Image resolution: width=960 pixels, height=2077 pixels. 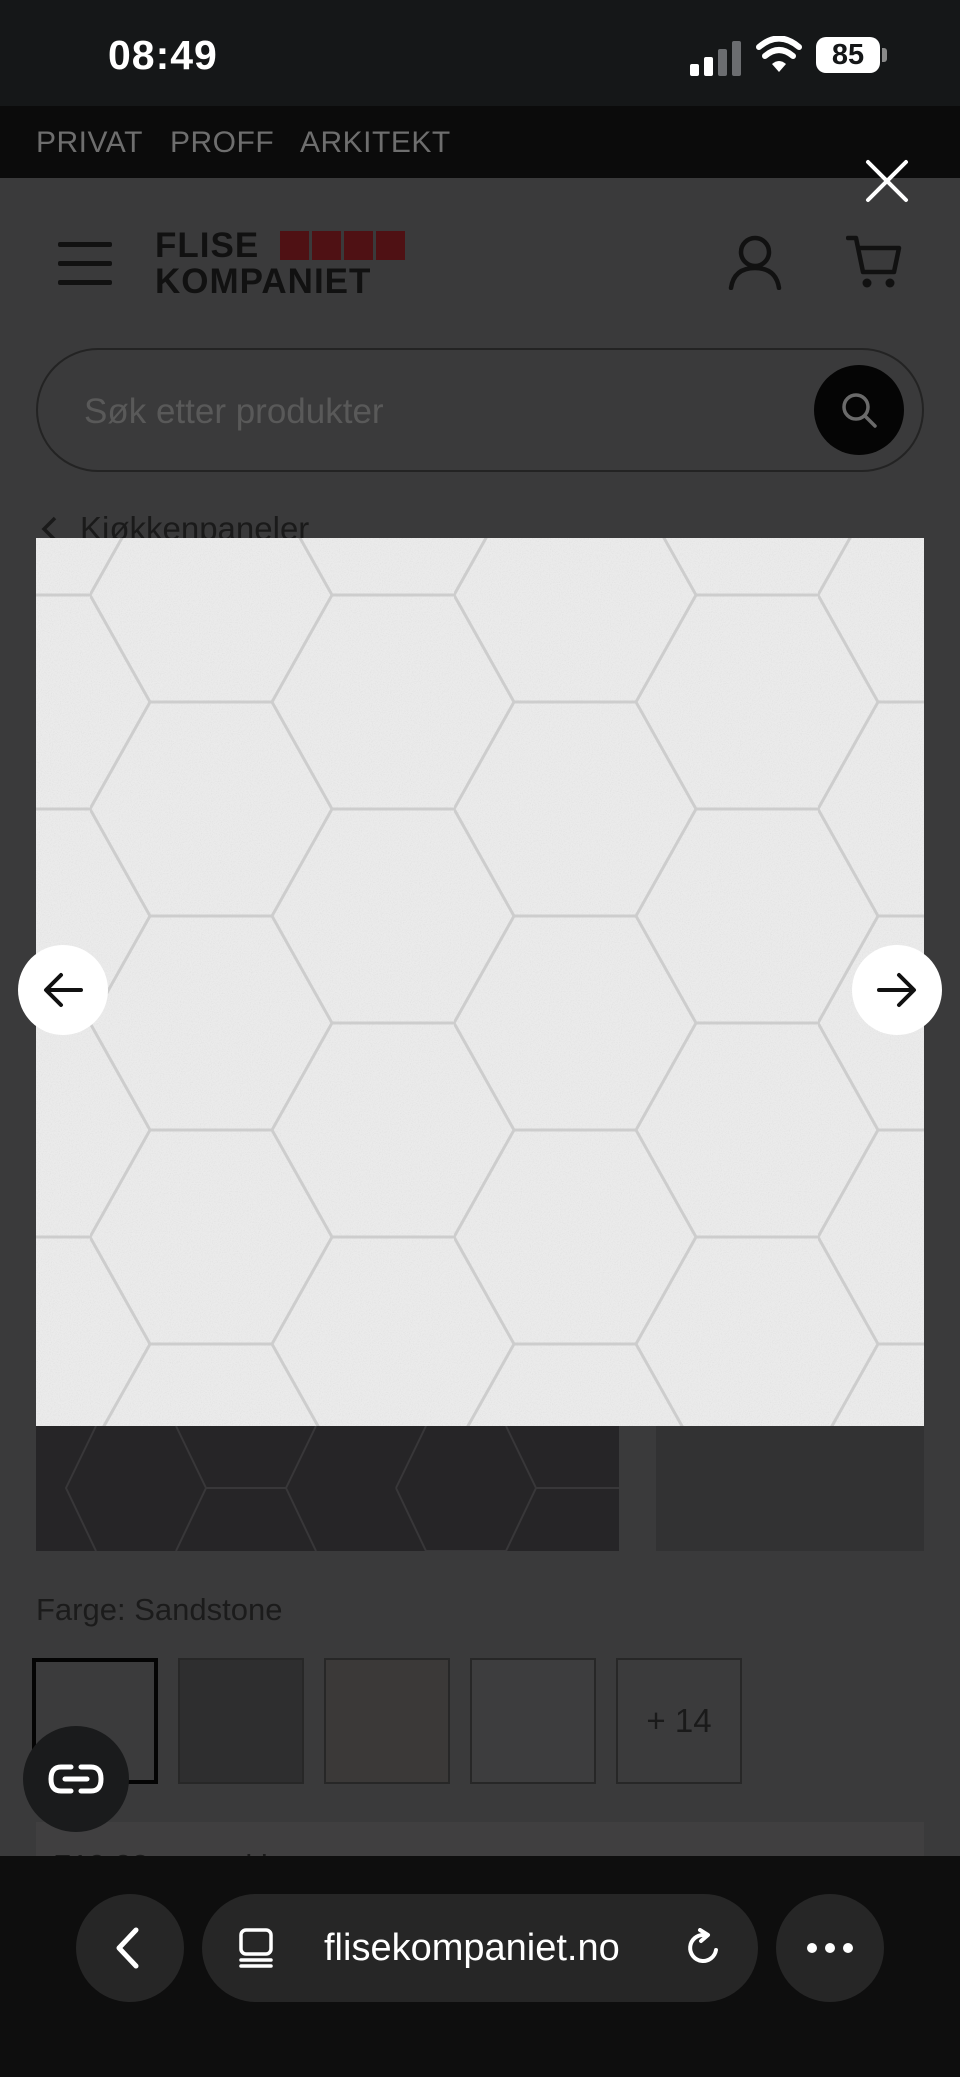 I want to click on search-button, so click(x=859, y=410).